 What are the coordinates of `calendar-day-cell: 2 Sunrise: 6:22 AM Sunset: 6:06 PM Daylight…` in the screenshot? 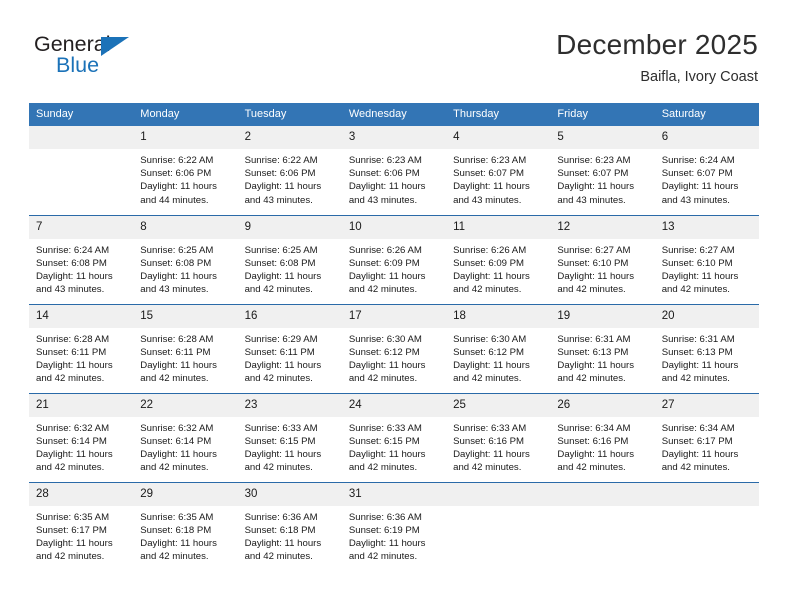 It's located at (289, 170).